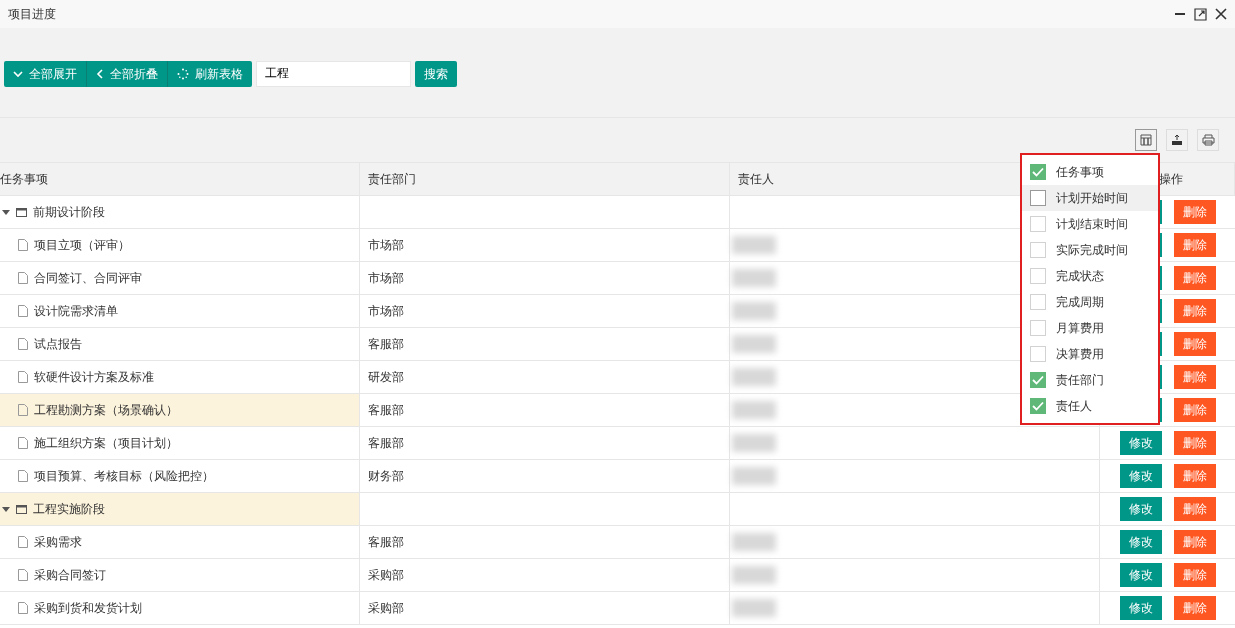  Describe the element at coordinates (1171, 179) in the screenshot. I see `column-header: 操作` at that location.